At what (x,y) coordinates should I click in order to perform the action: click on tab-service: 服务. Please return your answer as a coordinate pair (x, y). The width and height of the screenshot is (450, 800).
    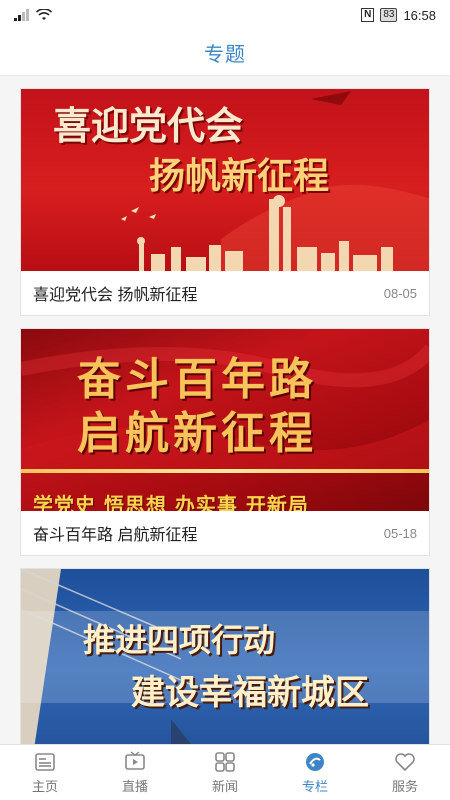
    Looking at the image, I should click on (405, 772).